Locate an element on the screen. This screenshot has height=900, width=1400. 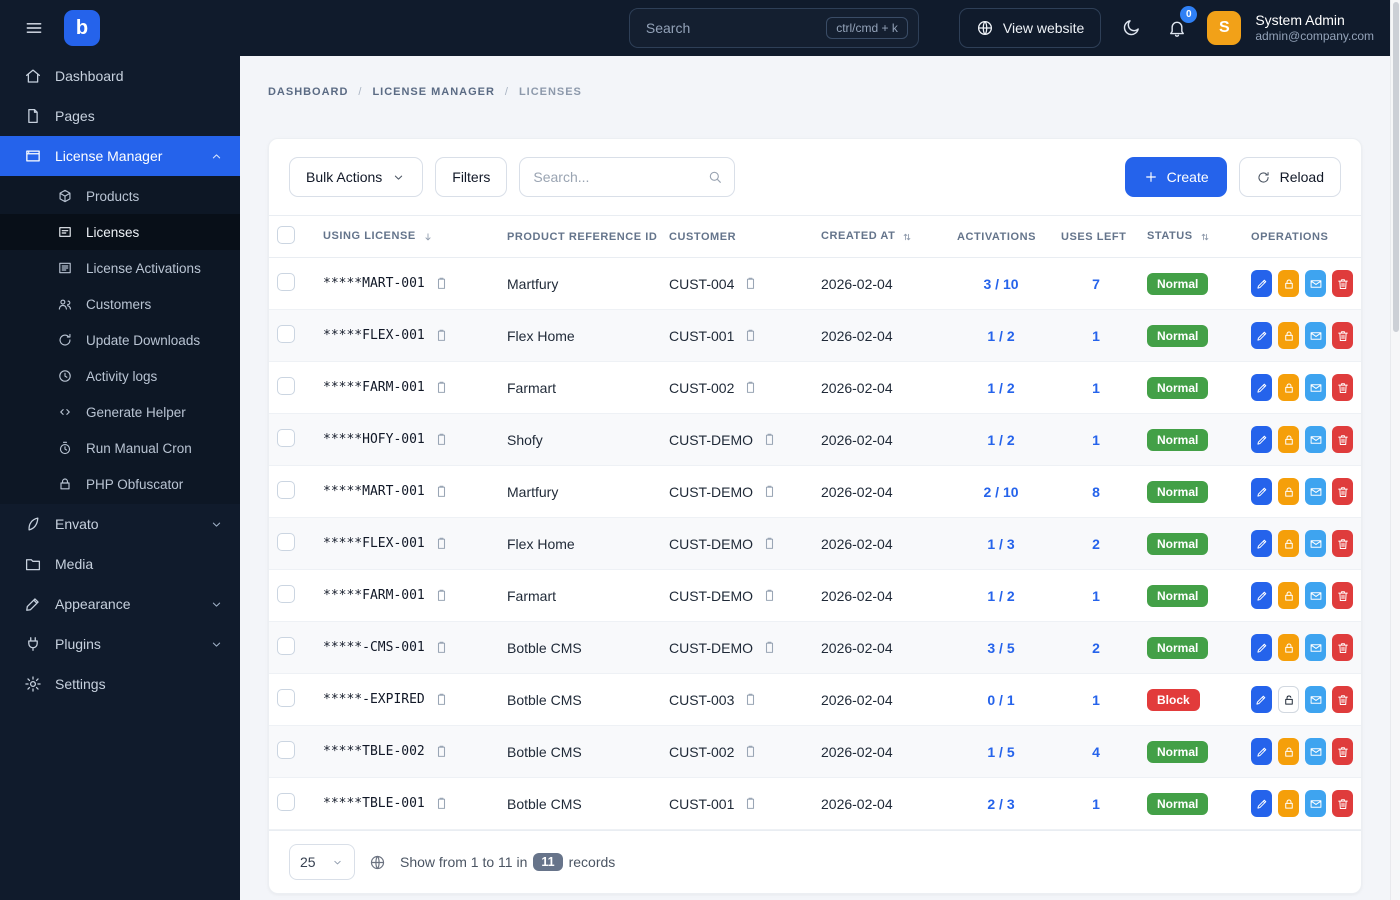
page-size-select: 25 is located at coordinates (322, 862).